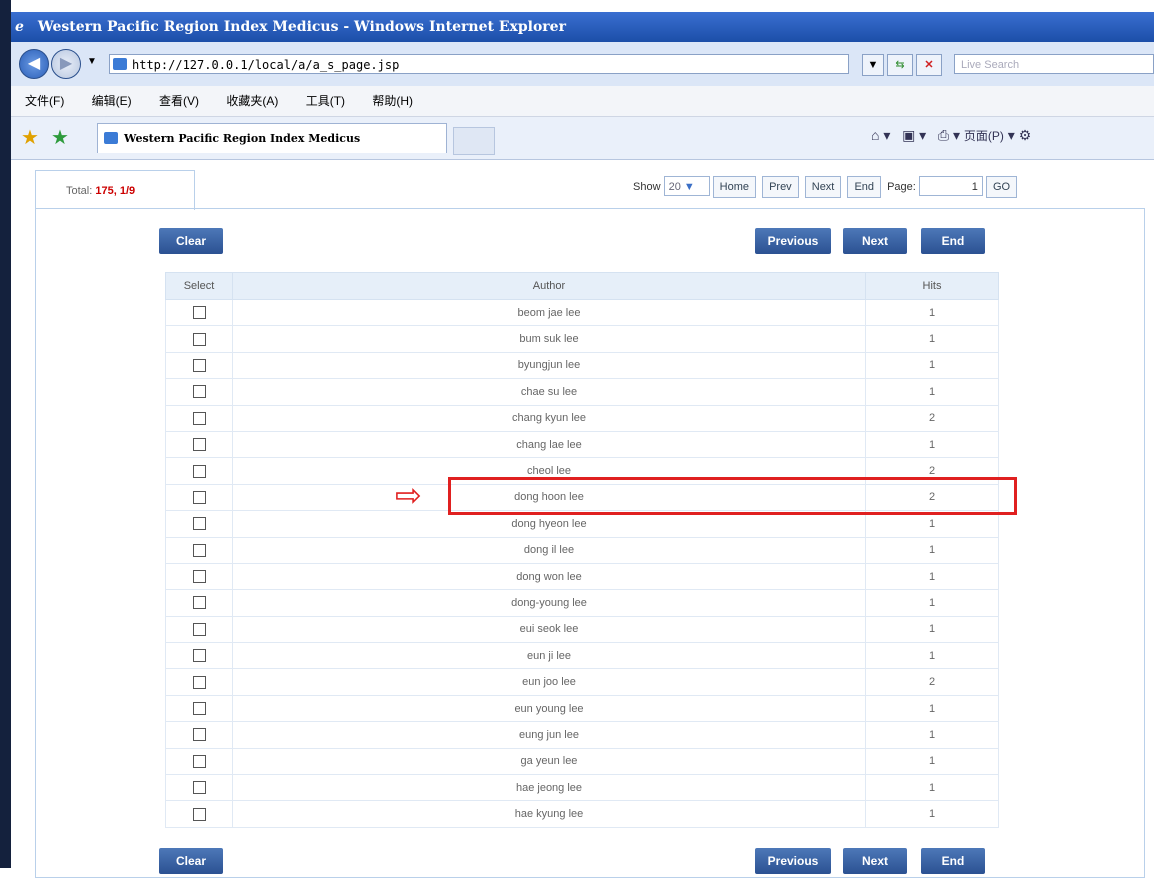  What do you see at coordinates (92, 61) in the screenshot?
I see `history-dropdown-icon: ▼` at bounding box center [92, 61].